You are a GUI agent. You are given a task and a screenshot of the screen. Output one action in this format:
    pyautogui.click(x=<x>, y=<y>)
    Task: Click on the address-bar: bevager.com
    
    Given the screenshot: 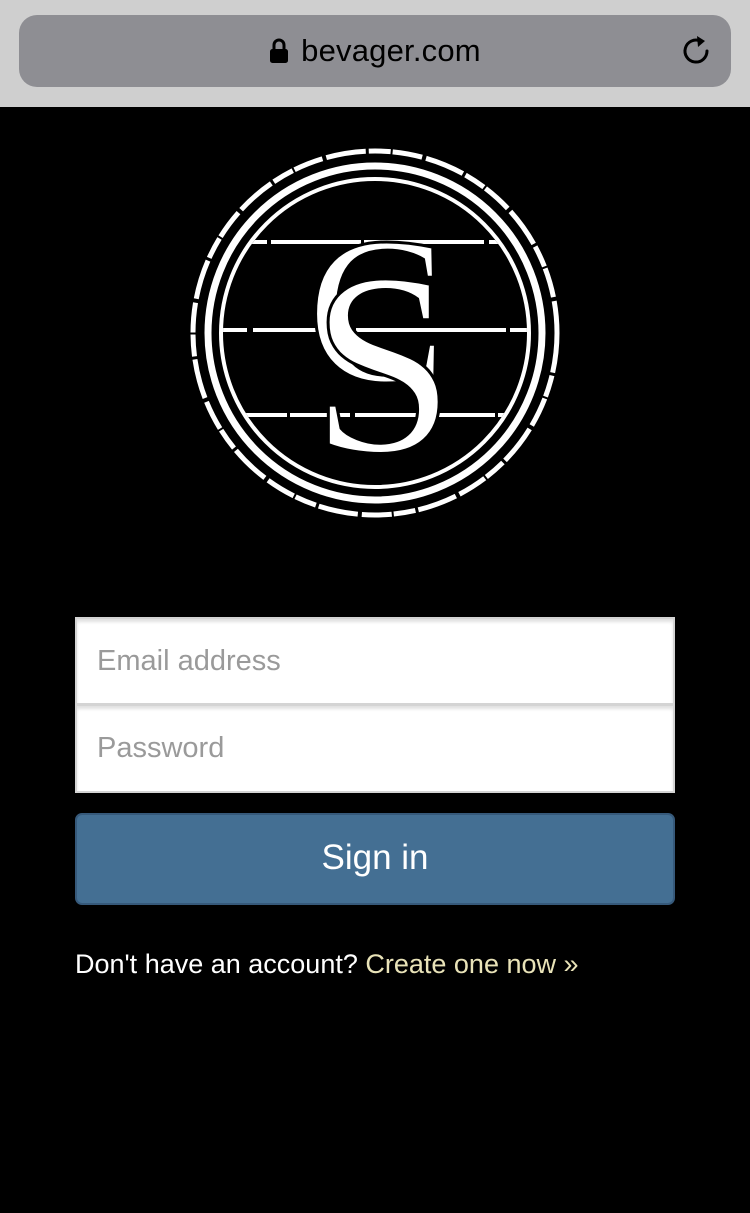 What is the action you would take?
    pyautogui.click(x=375, y=51)
    